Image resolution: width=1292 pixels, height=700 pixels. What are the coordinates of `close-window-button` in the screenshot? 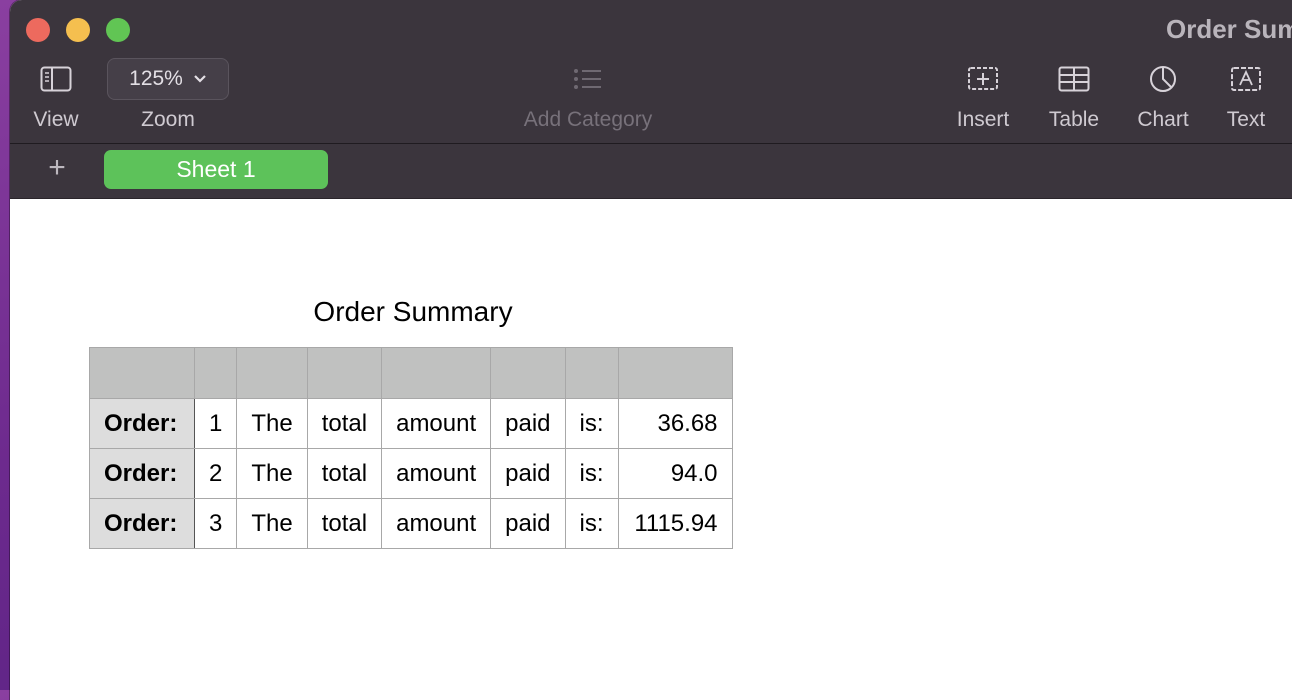 It's located at (38, 30).